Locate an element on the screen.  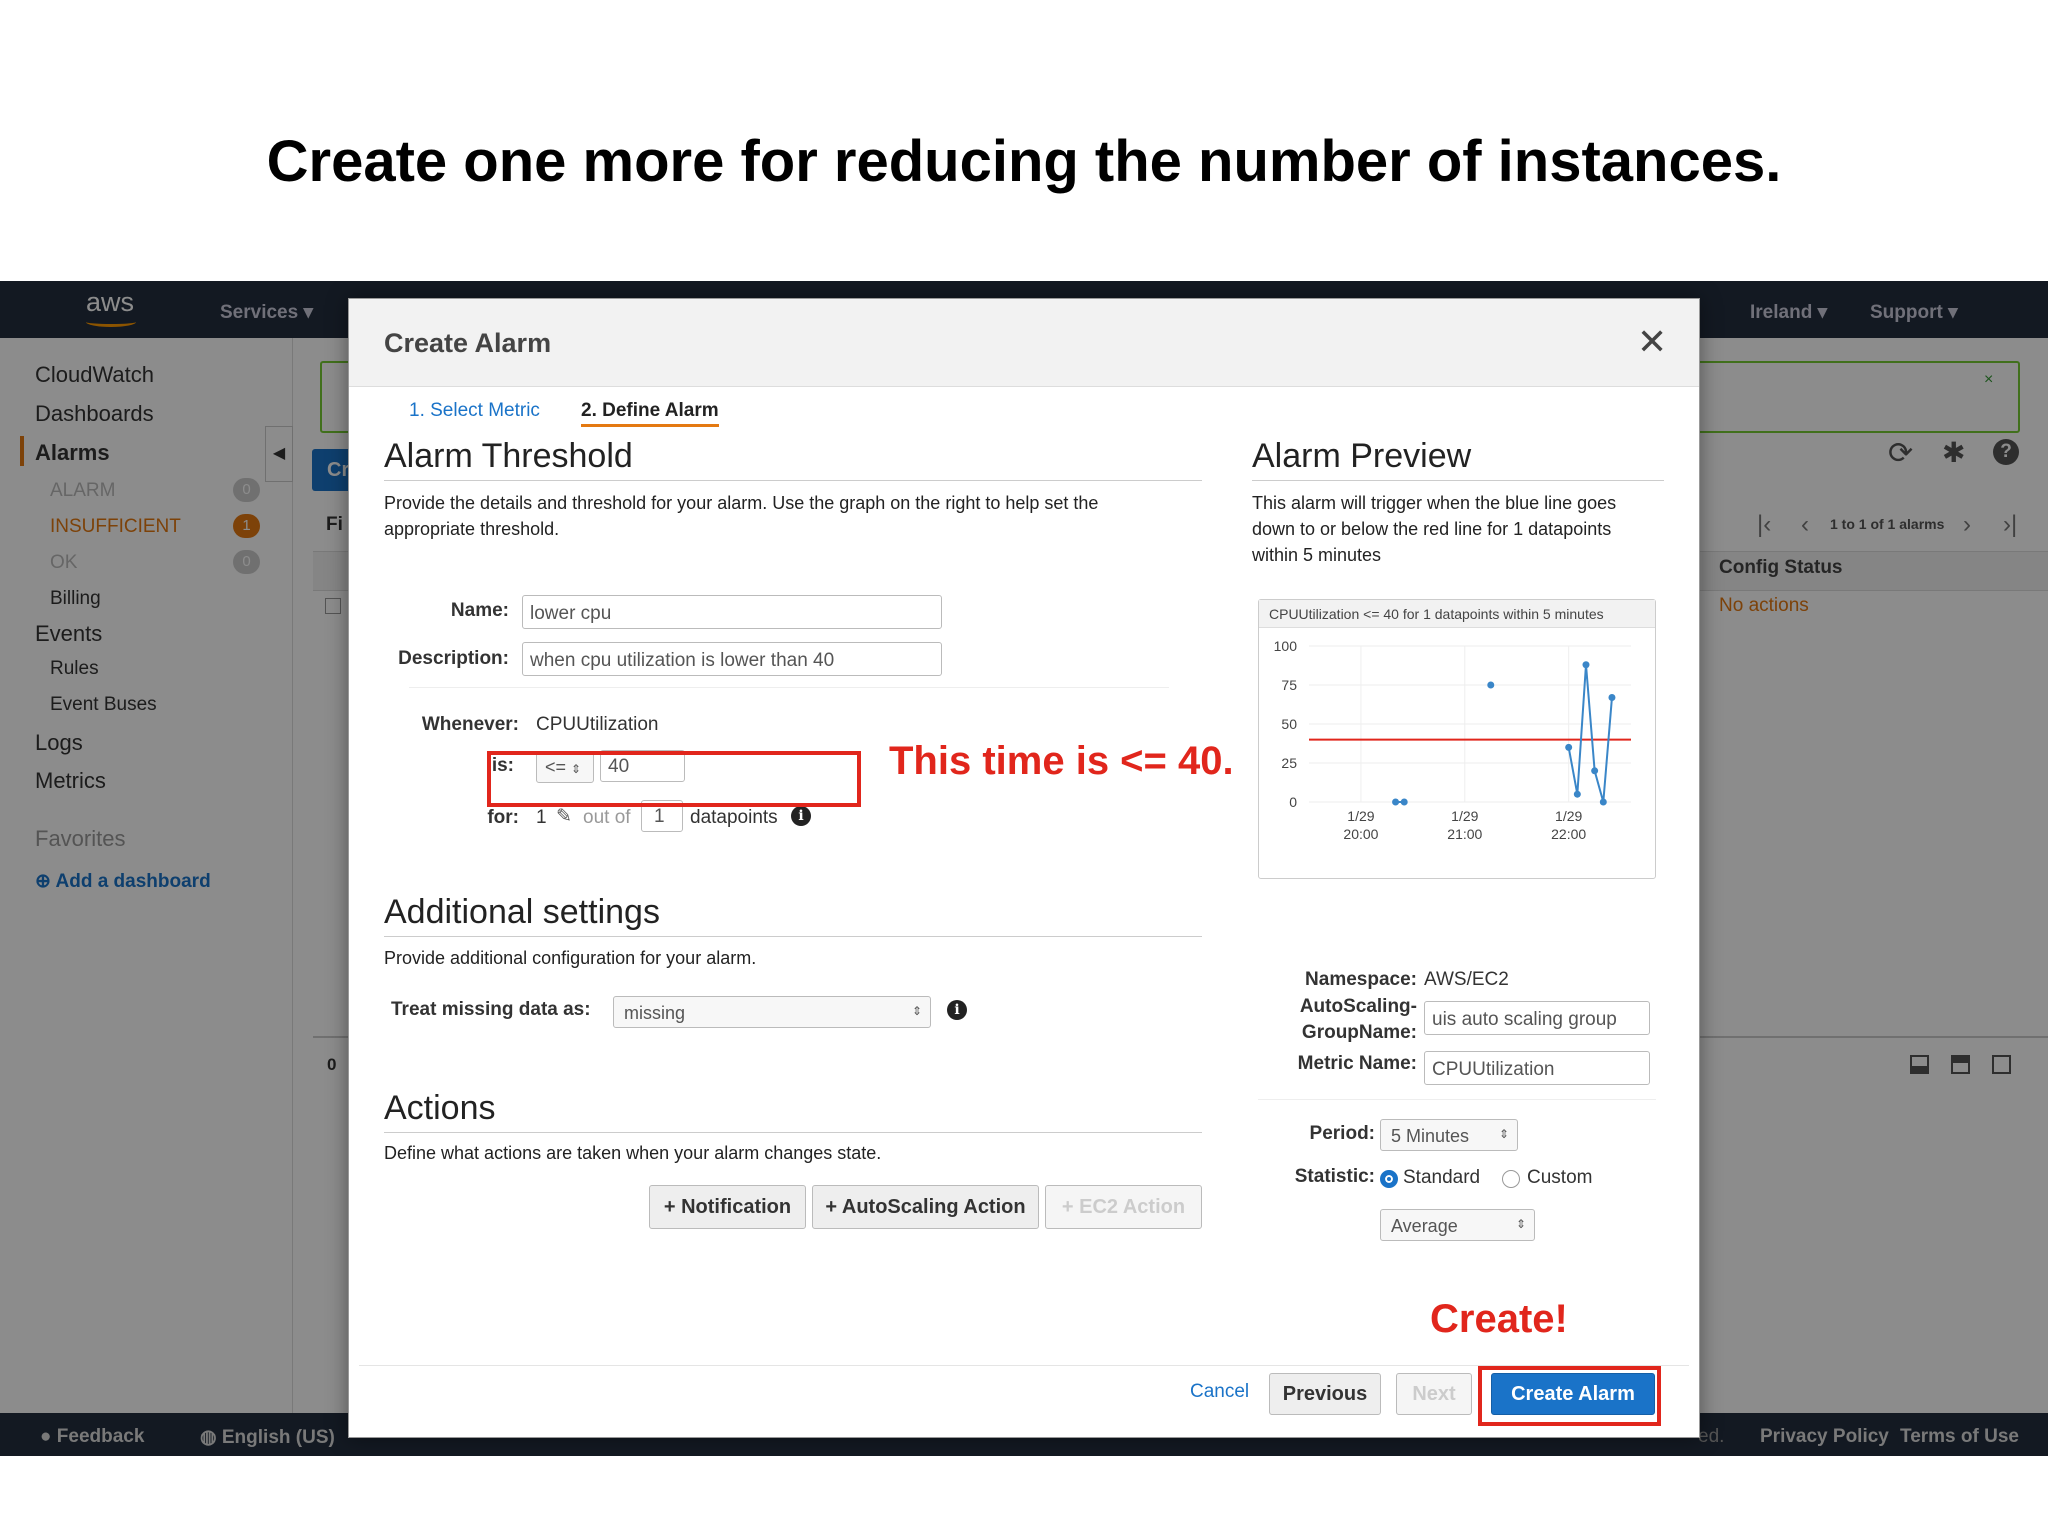
x-tick-time: 21:00 is located at coordinates (1464, 834).